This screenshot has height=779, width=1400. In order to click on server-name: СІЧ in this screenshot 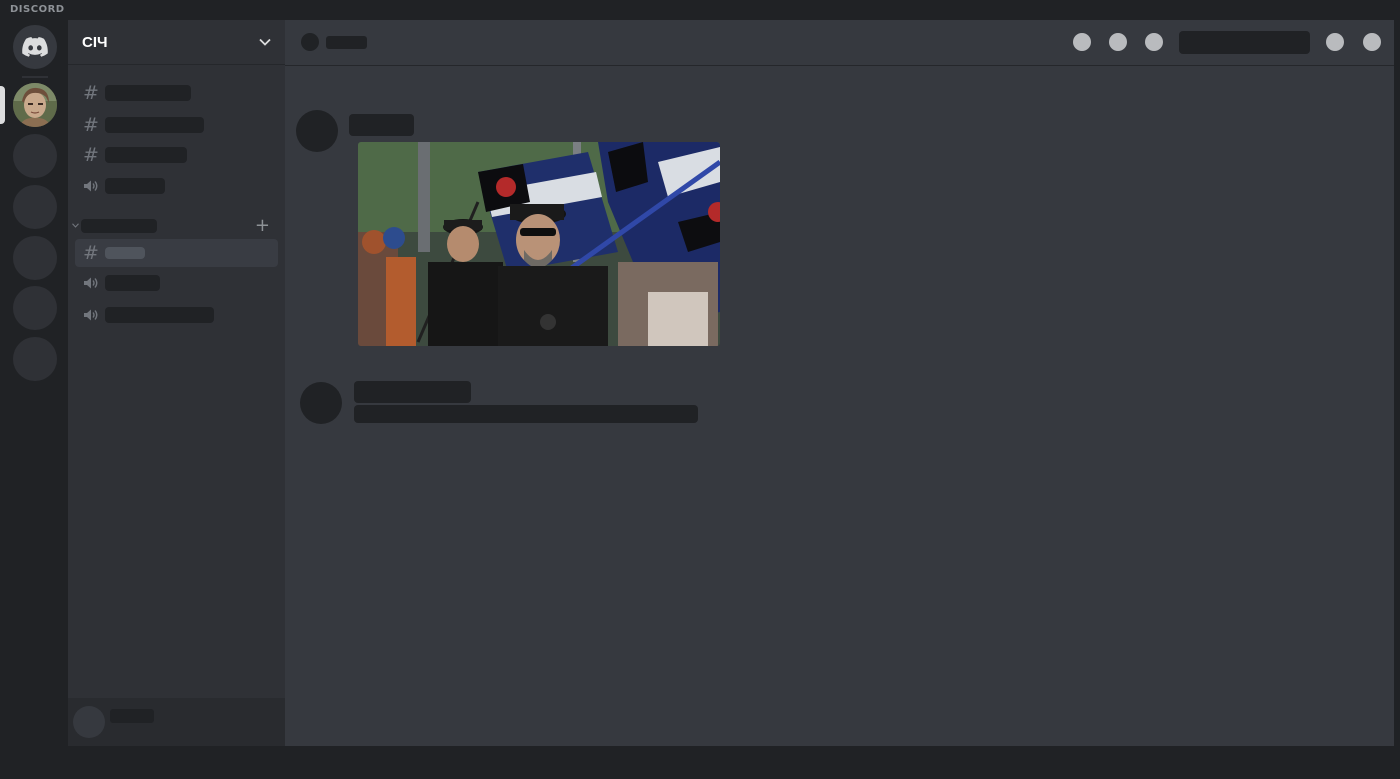, I will do `click(95, 42)`.